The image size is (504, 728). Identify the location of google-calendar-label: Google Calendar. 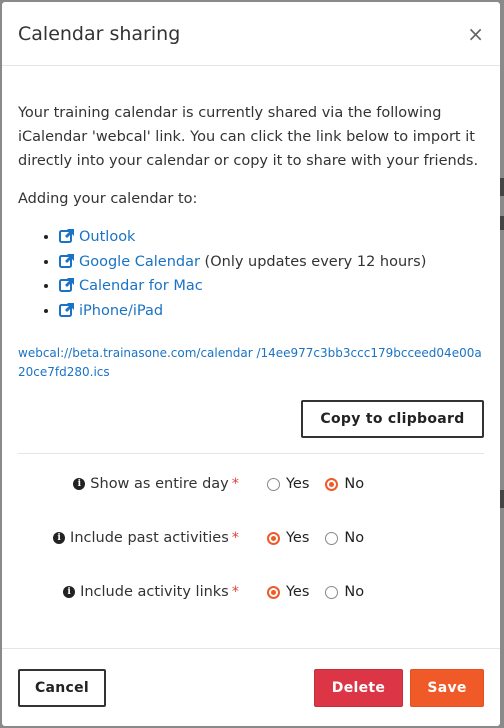
(139, 261).